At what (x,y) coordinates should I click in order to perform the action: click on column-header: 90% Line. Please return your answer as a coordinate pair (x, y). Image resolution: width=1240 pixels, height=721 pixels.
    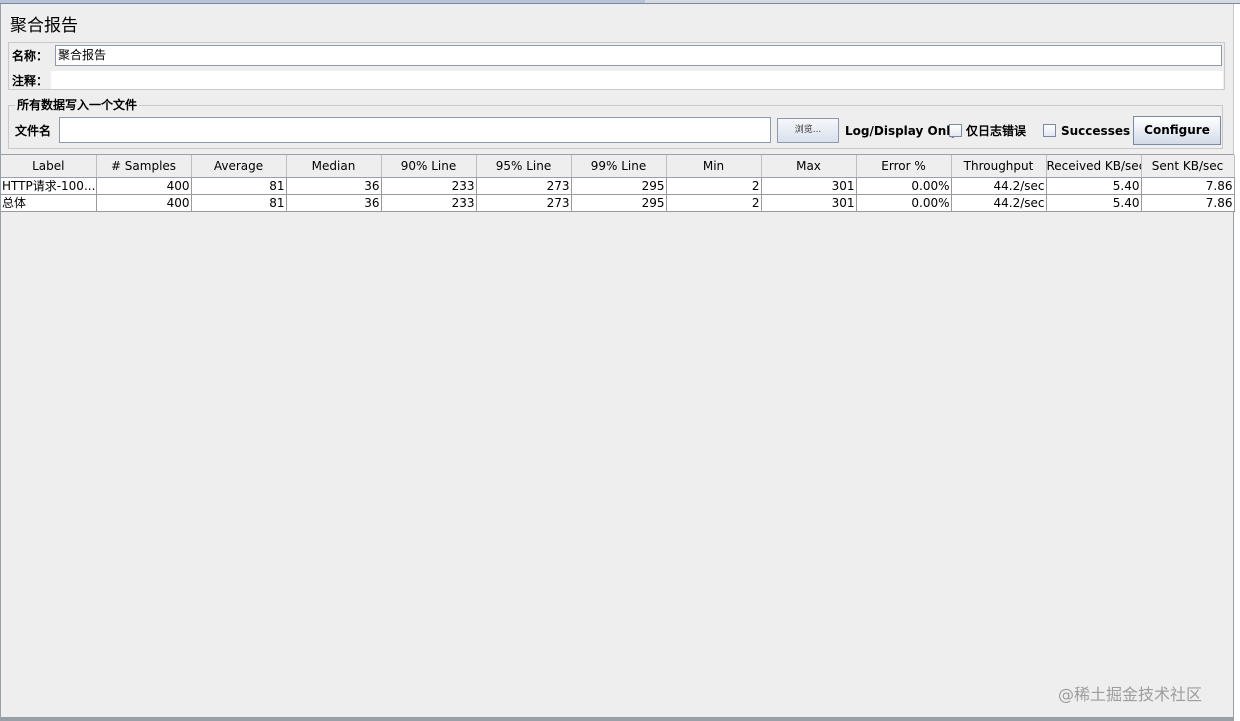
    Looking at the image, I should click on (429, 166).